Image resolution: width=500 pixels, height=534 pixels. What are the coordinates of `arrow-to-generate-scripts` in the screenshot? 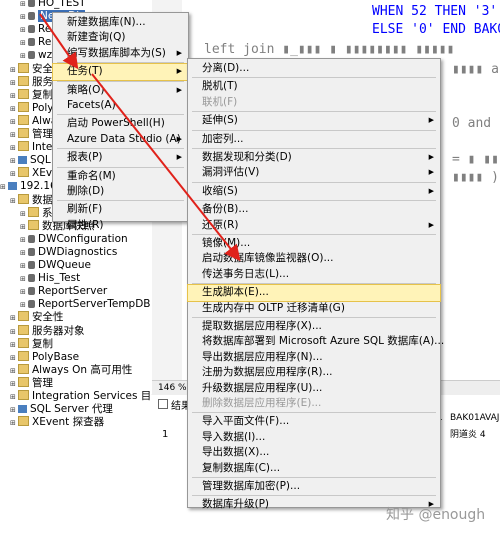 It's located at (166, 167).